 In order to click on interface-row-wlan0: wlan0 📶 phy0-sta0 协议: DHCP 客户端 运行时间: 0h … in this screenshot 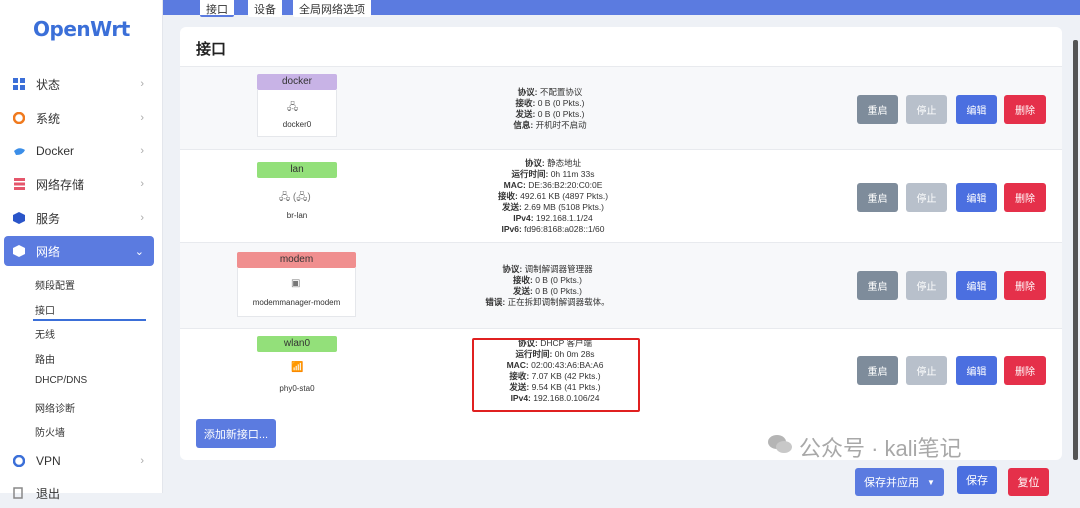, I will do `click(621, 370)`.